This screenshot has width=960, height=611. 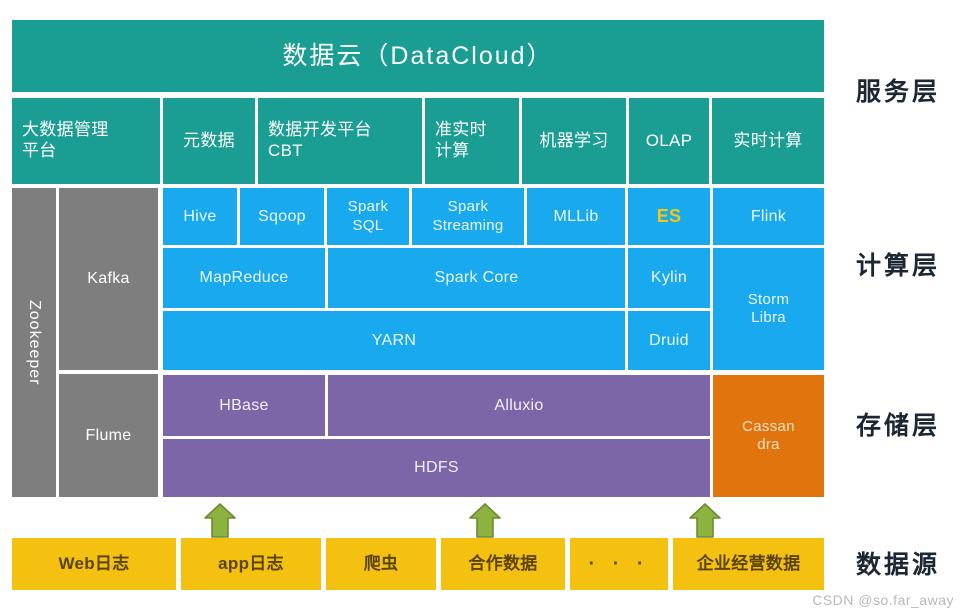 What do you see at coordinates (108, 435) in the screenshot?
I see `component-flume: Flume` at bounding box center [108, 435].